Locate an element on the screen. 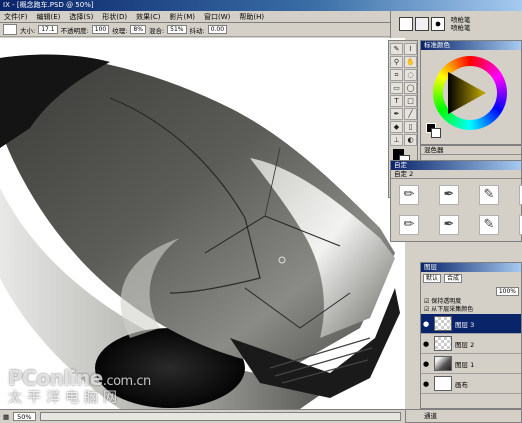 The image size is (522, 423). brush-variant-7-icon: ✎ is located at coordinates (489, 225).